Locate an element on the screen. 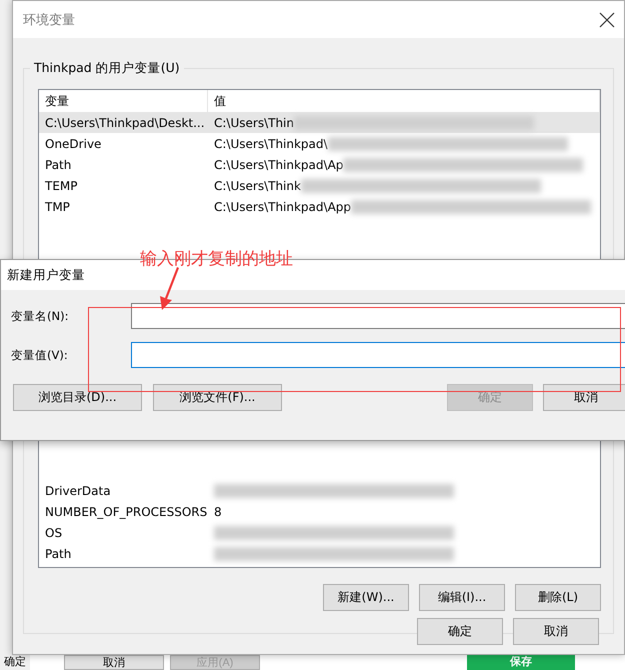 The image size is (625, 670). dialog-button: 确定 is located at coordinates (460, 631).